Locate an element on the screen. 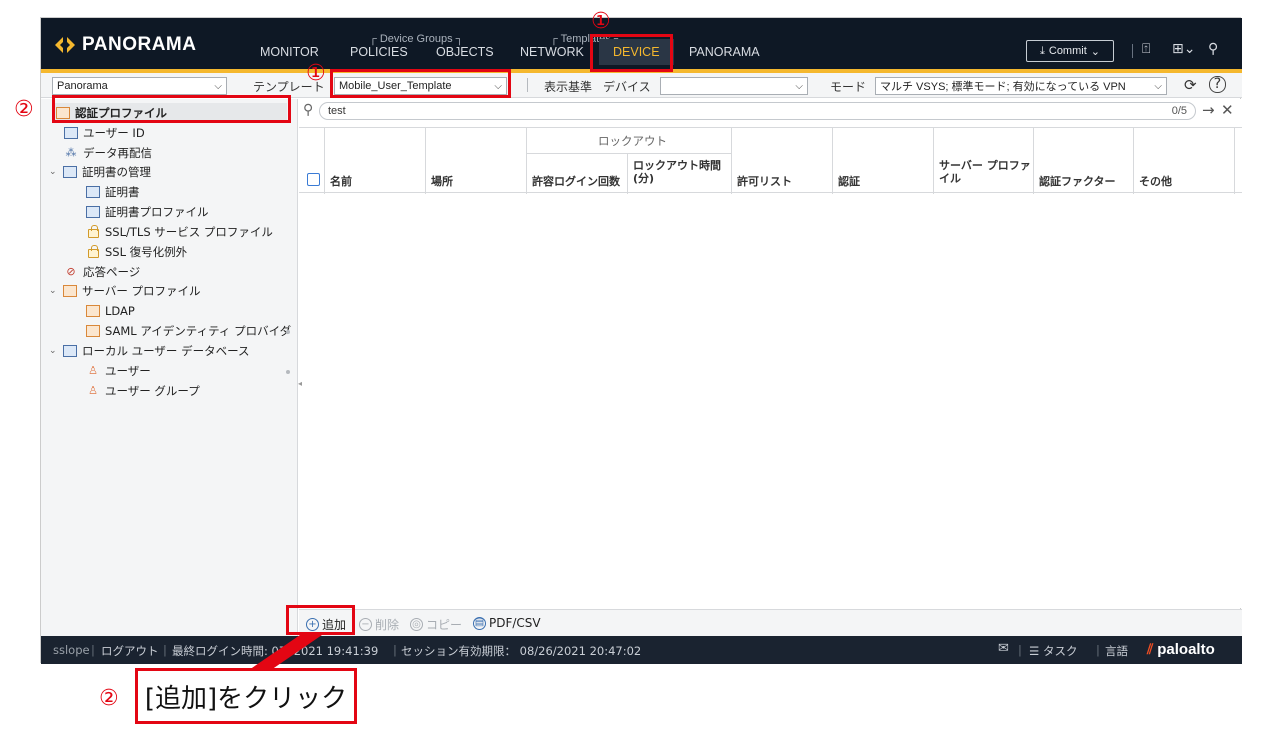  callout-text: [追加]をクリック is located at coordinates (246, 698).